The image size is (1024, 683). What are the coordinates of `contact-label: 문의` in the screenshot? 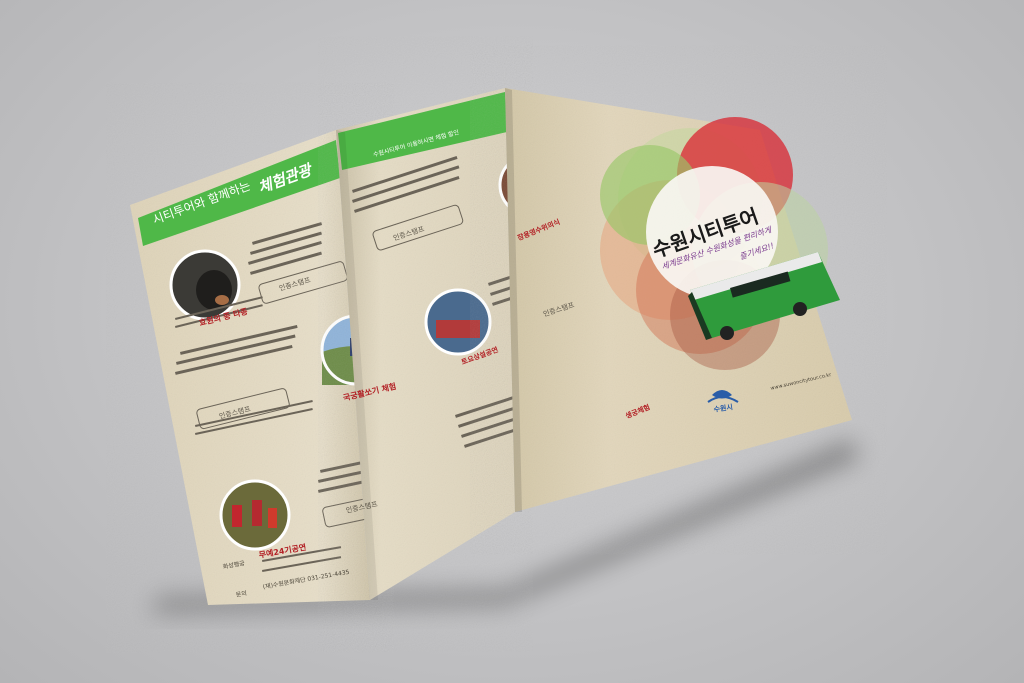 It's located at (241, 594).